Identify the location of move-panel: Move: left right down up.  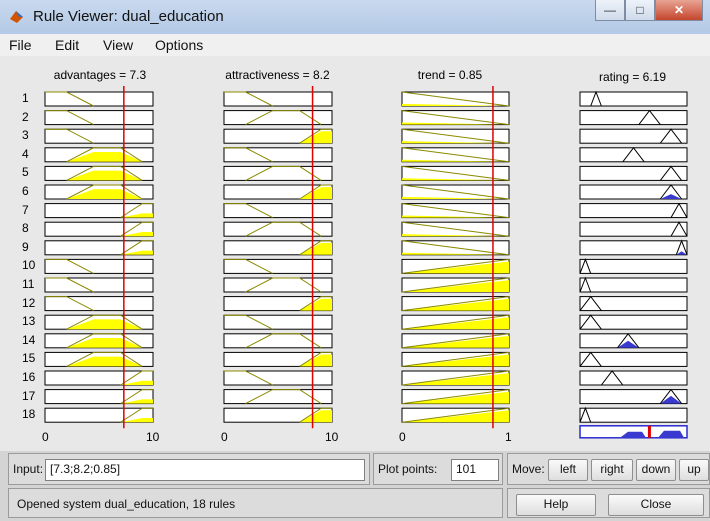
(608, 469).